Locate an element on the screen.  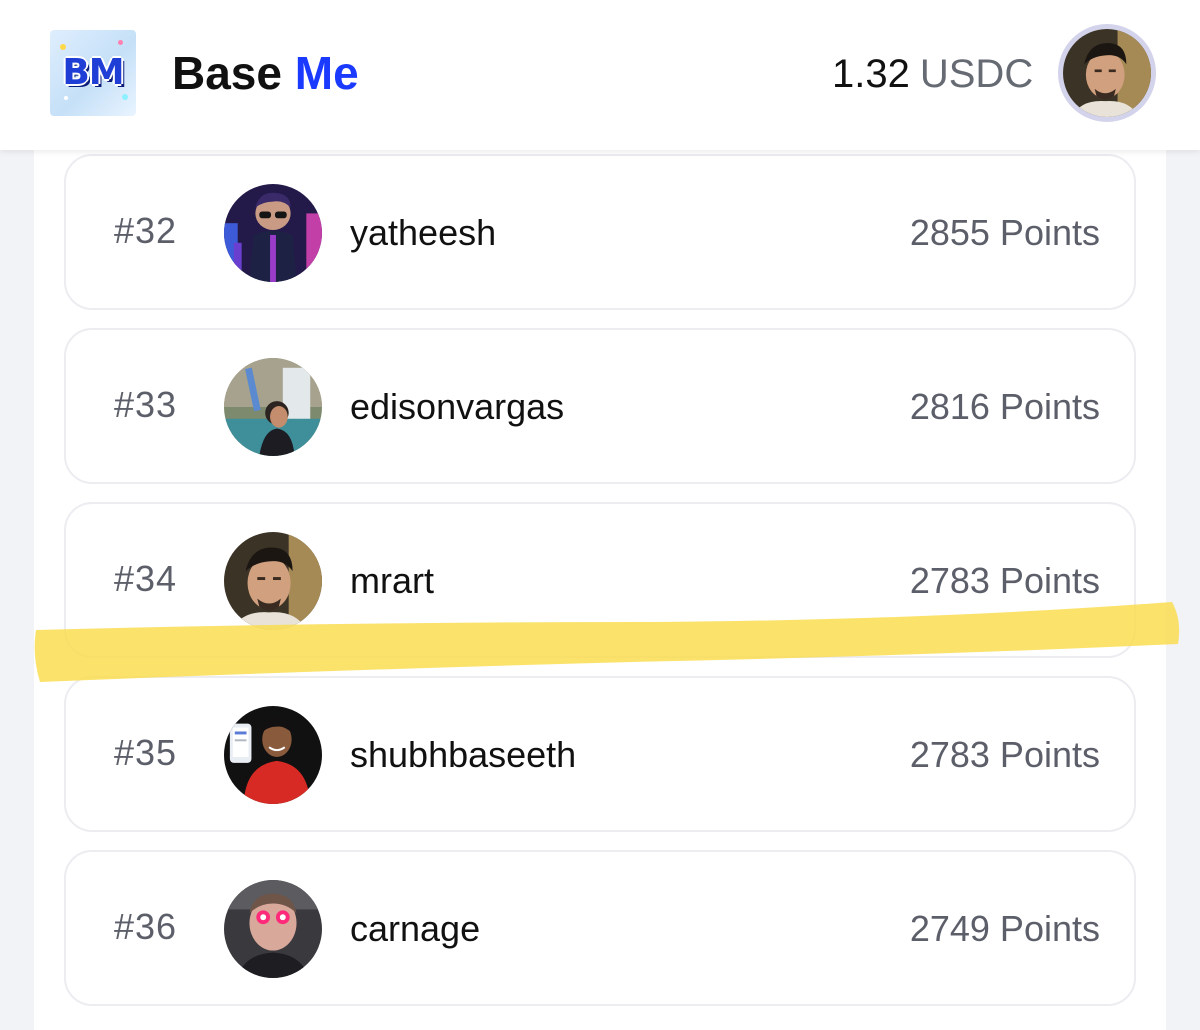
red-hoodie-avatar-icon is located at coordinates (273, 755).